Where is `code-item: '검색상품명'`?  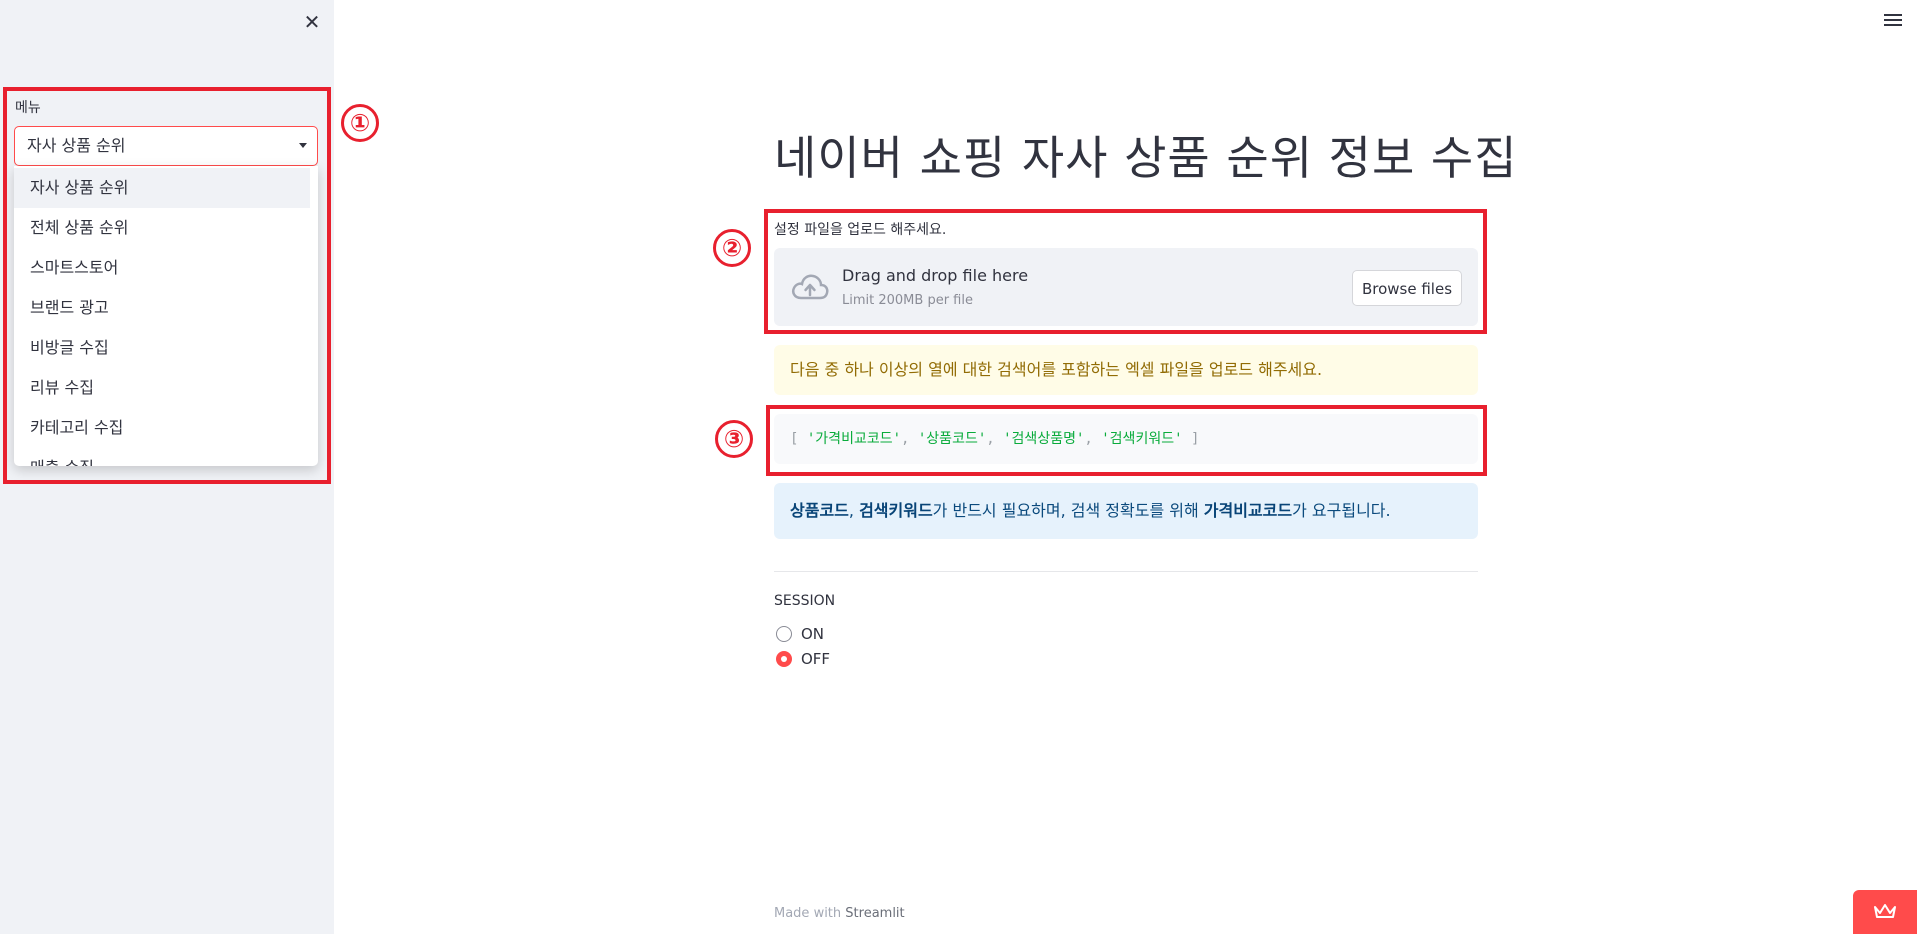
code-item: '검색상품명' is located at coordinates (1044, 439).